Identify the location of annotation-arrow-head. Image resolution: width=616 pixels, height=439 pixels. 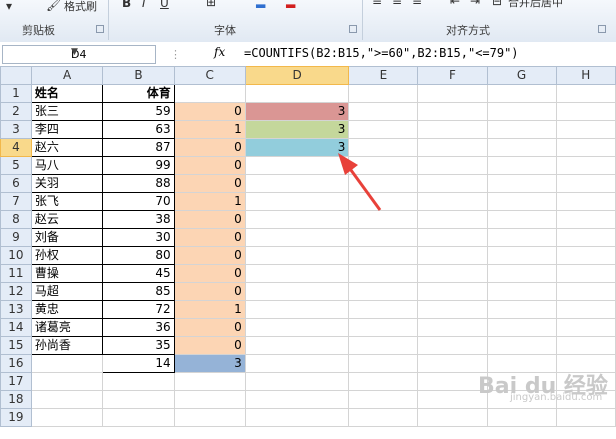
(348, 164).